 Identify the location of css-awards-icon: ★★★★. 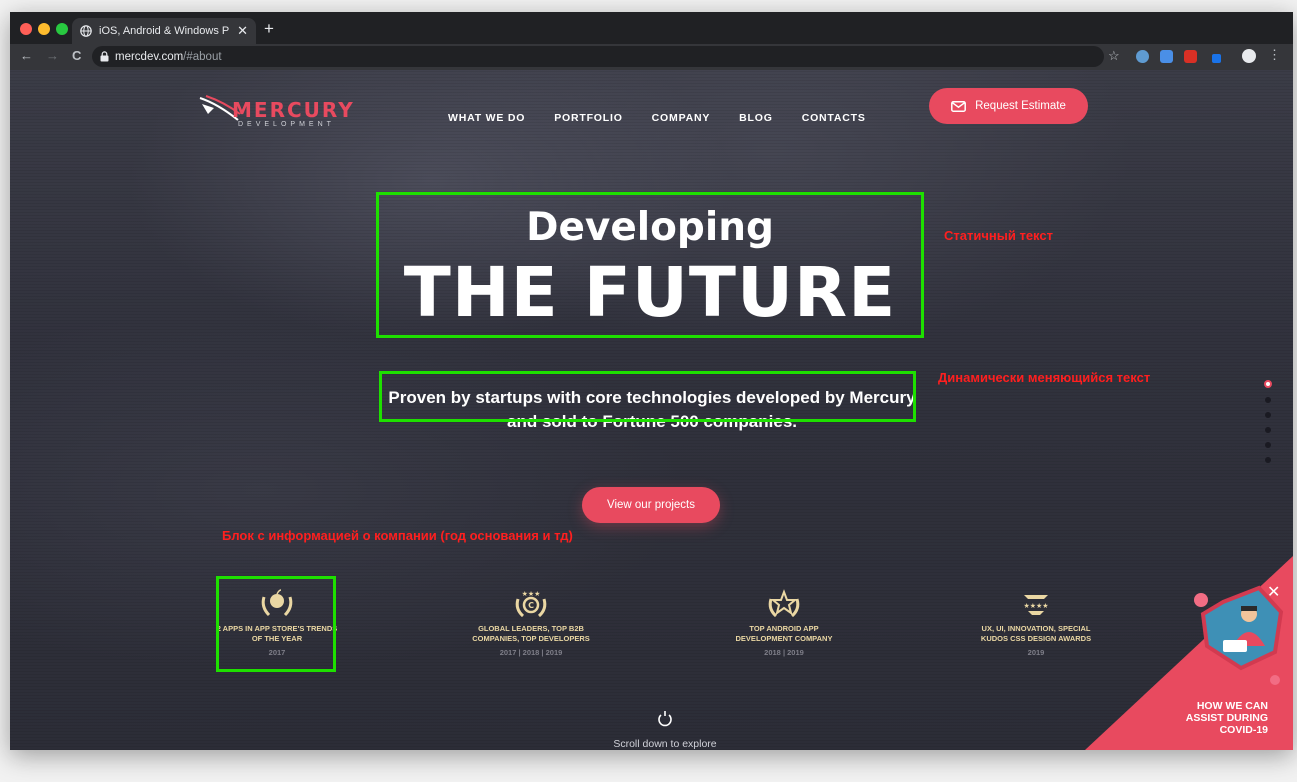
(1036, 605).